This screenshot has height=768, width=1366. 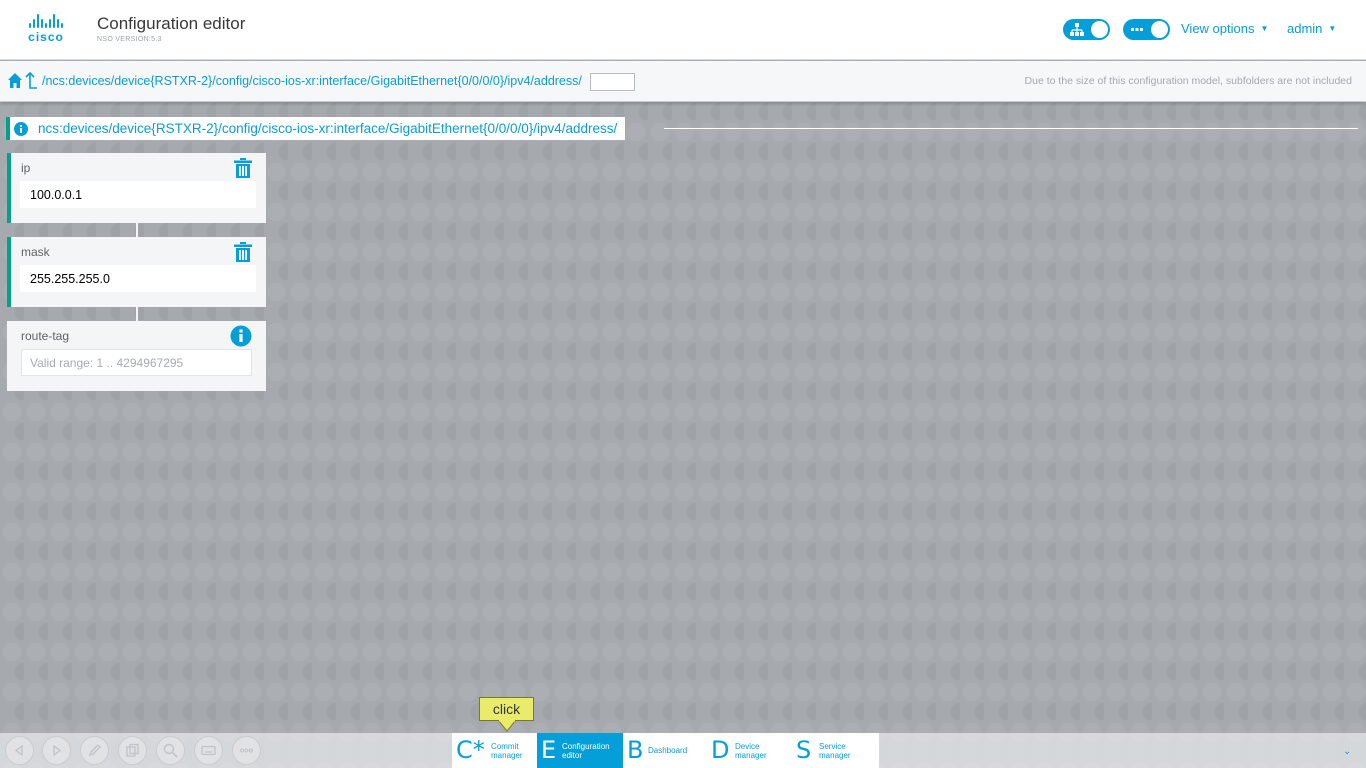 I want to click on up-arrow-icon, so click(x=31, y=80).